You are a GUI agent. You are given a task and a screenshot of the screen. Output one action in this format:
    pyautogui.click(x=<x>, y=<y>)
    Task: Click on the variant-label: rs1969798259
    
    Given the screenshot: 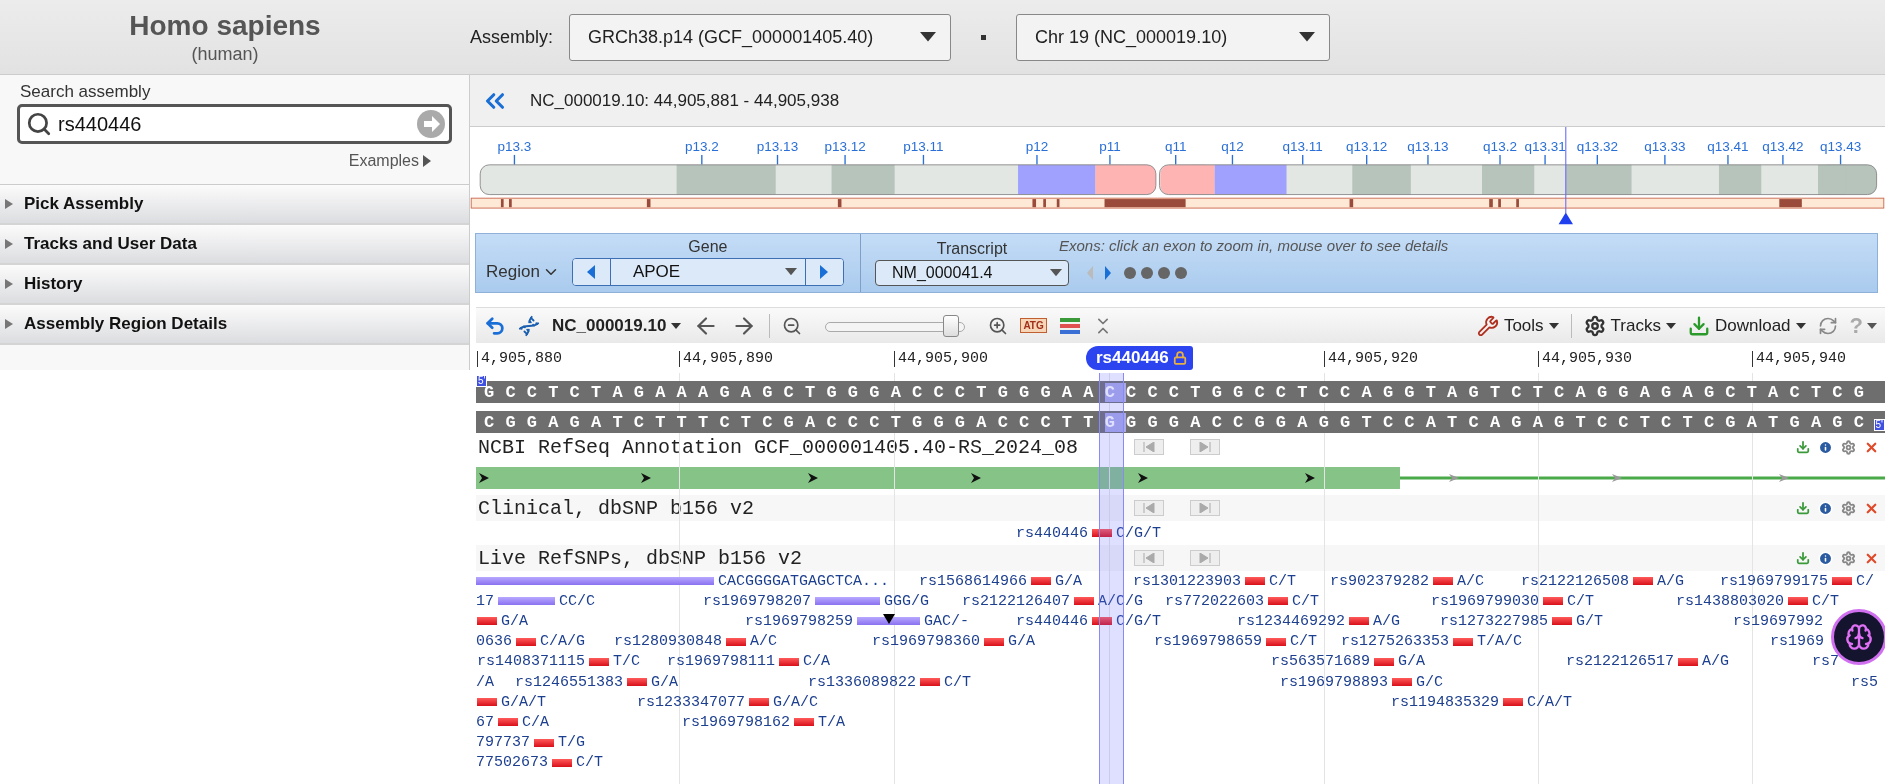 What is the action you would take?
    pyautogui.click(x=799, y=621)
    